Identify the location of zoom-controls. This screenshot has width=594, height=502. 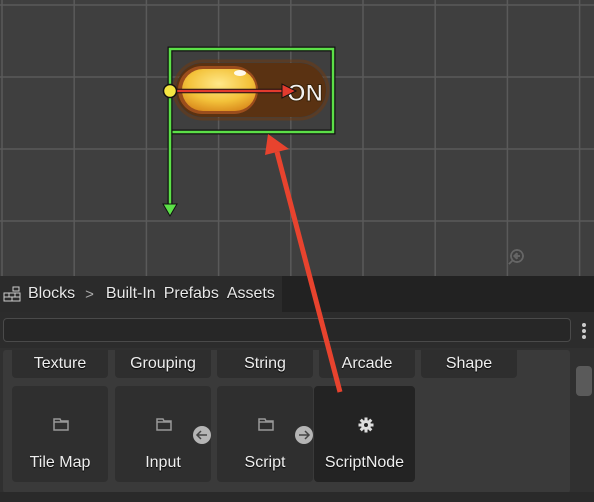
(538, 257).